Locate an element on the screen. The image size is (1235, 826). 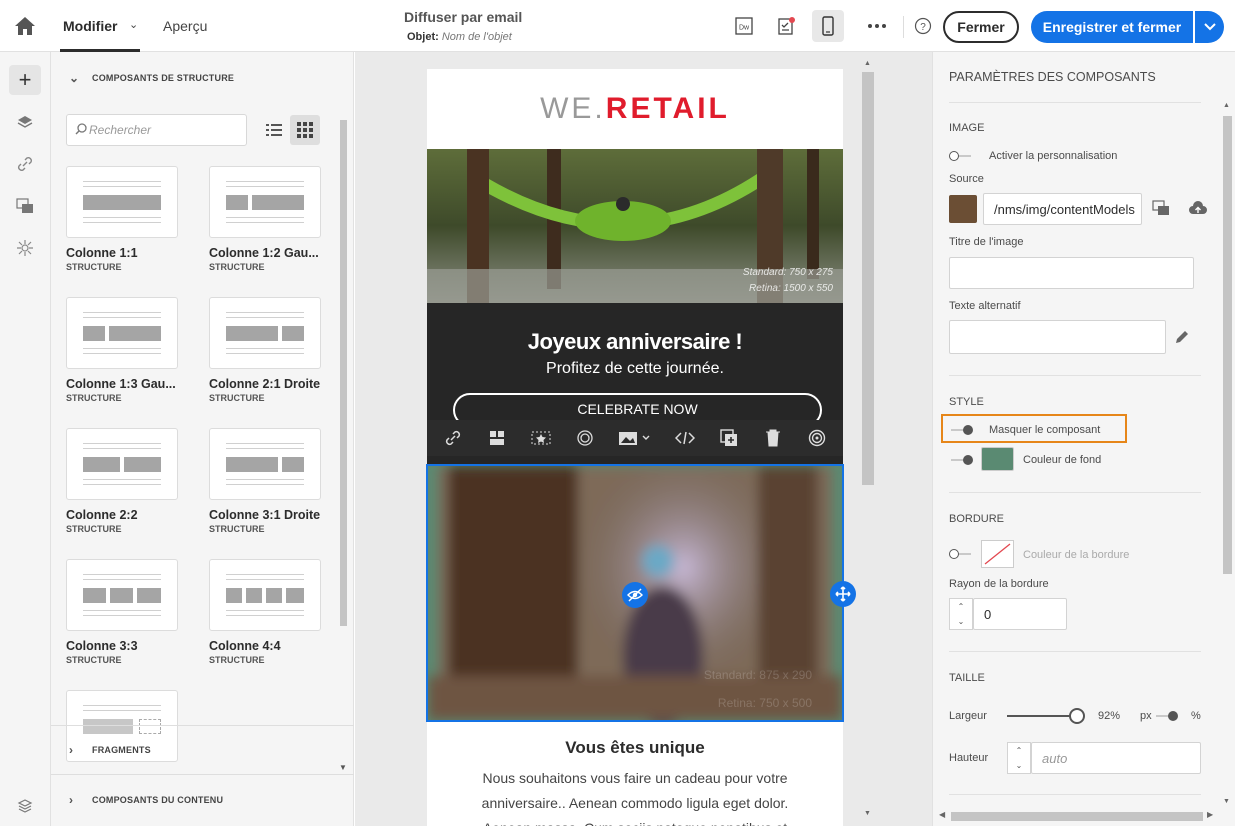
component-card: Colonne 3:3 STRUCTURE is located at coordinates (122, 612).